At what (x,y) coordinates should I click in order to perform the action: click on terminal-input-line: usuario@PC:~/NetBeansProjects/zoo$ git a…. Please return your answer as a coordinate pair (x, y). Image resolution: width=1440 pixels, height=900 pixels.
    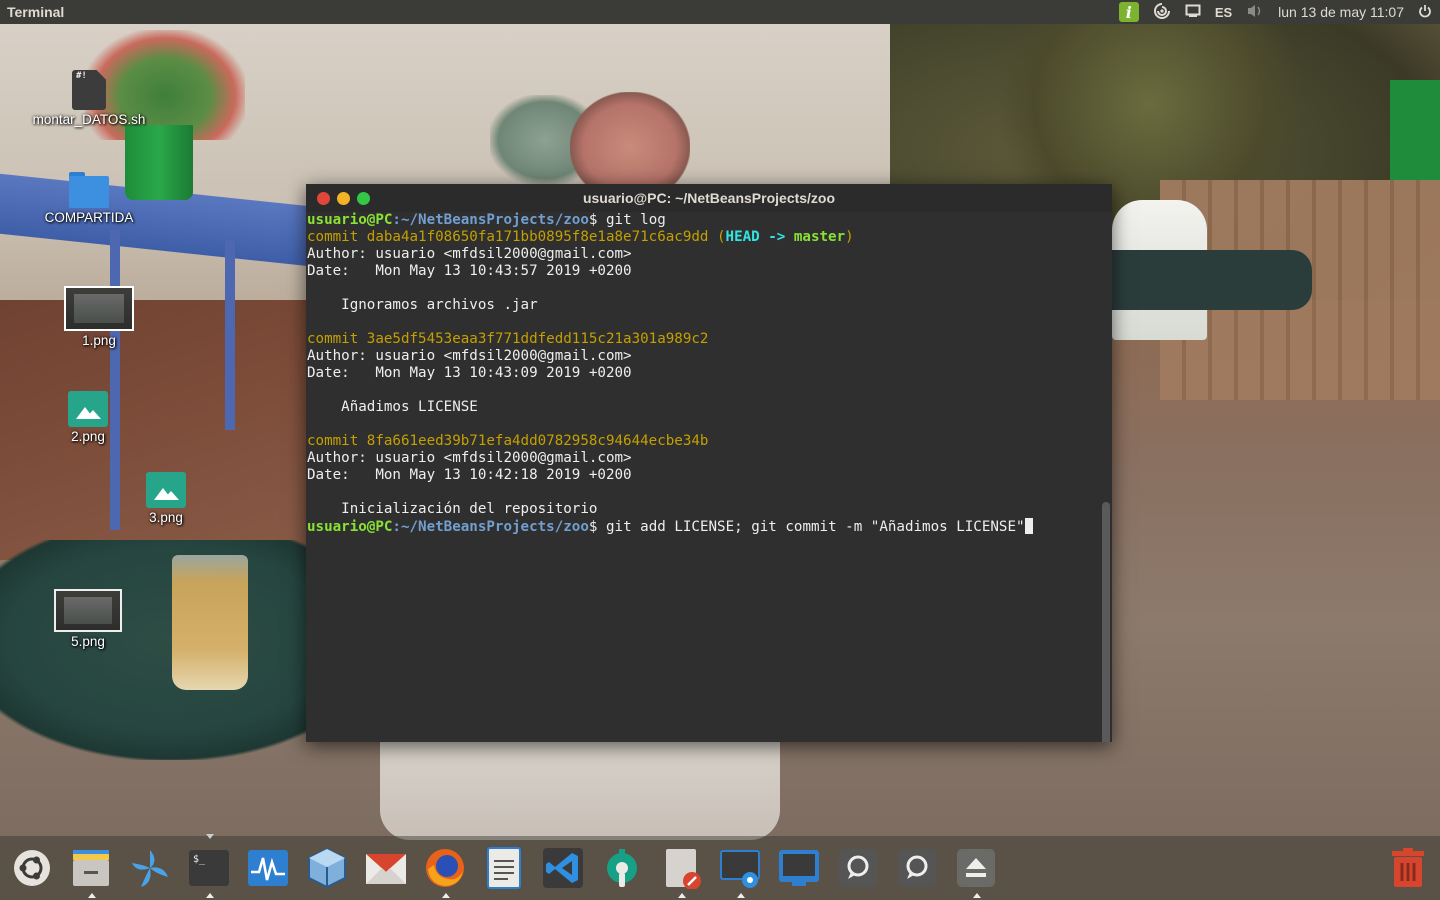
    Looking at the image, I should click on (709, 526).